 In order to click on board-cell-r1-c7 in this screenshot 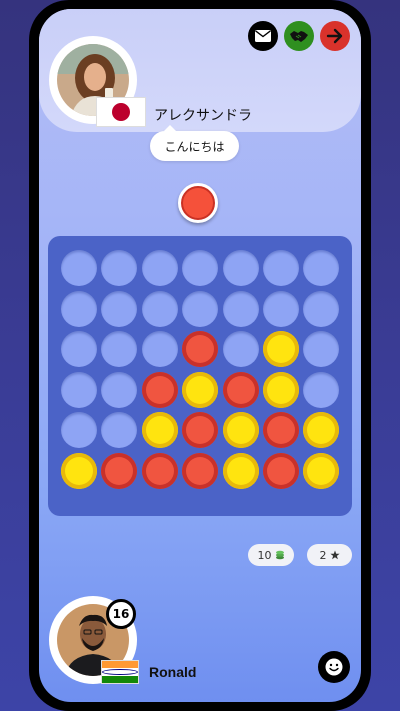, I will do `click(321, 268)`.